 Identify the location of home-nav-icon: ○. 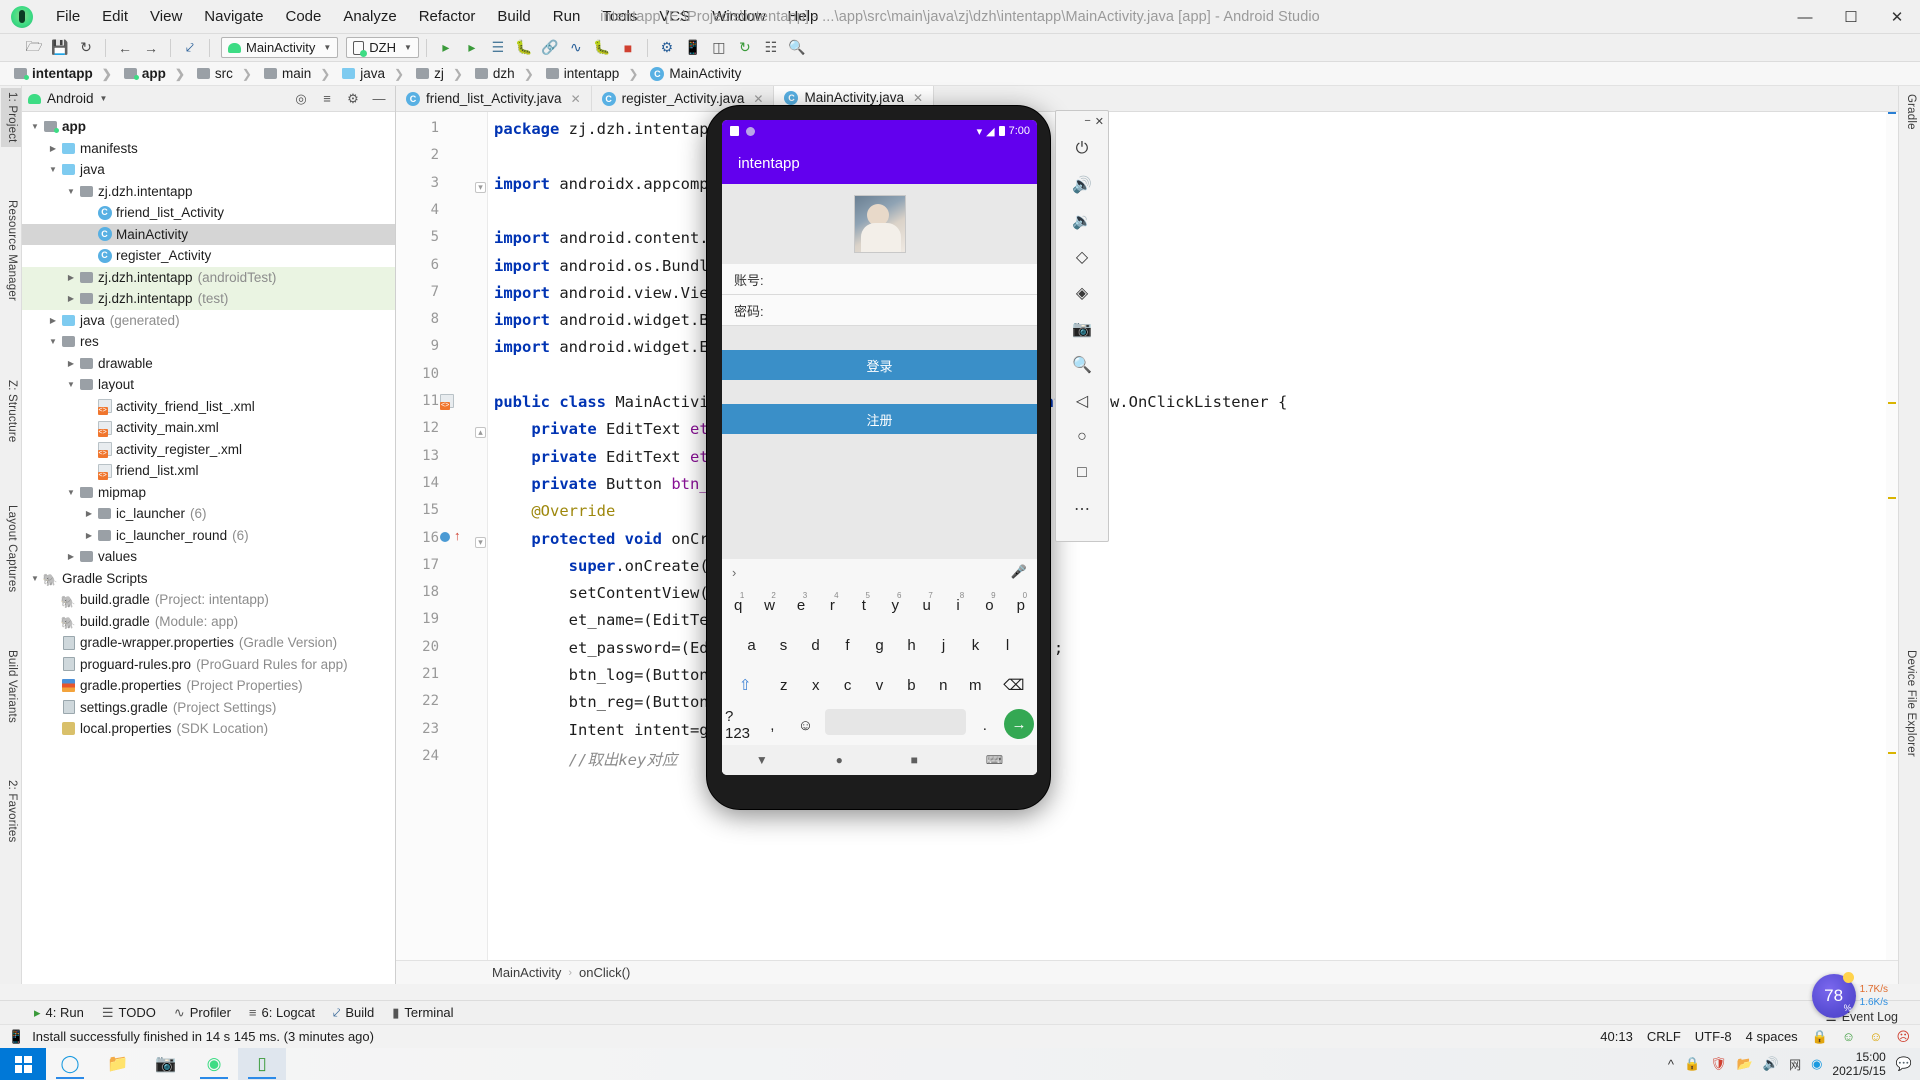
(1082, 437).